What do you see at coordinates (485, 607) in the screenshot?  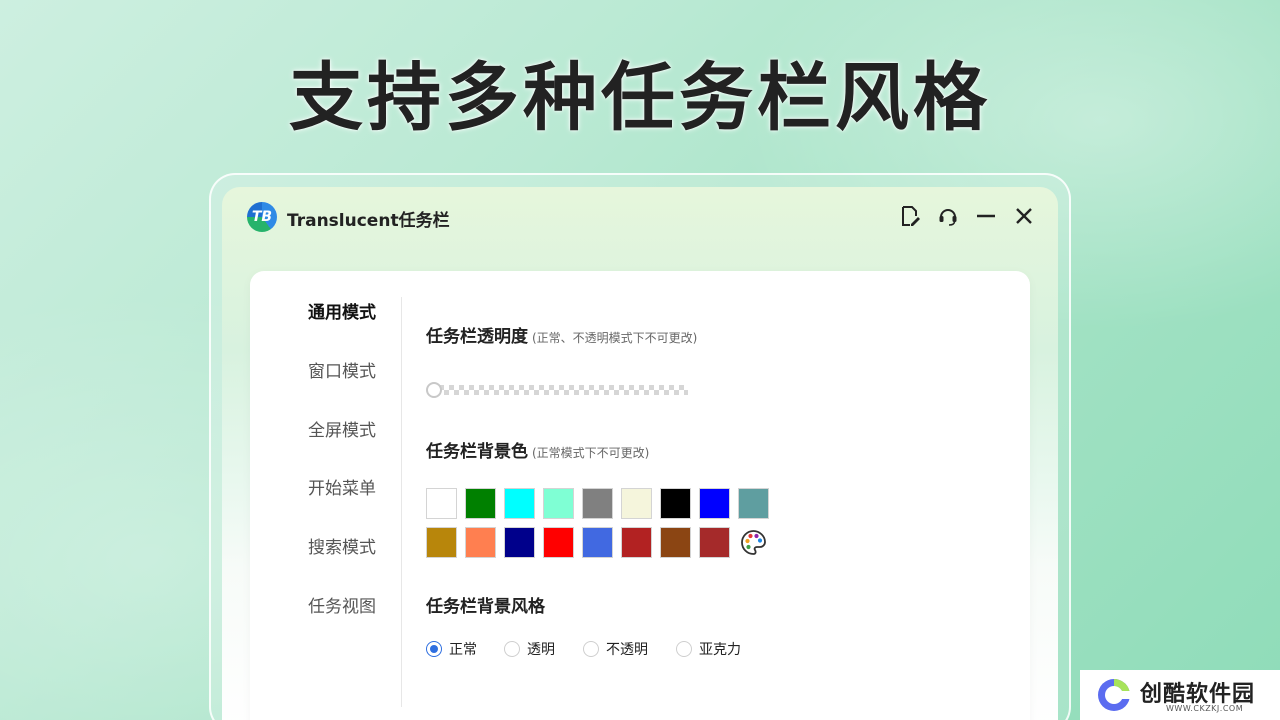 I see `bg-style-title: 任务栏背景风格` at bounding box center [485, 607].